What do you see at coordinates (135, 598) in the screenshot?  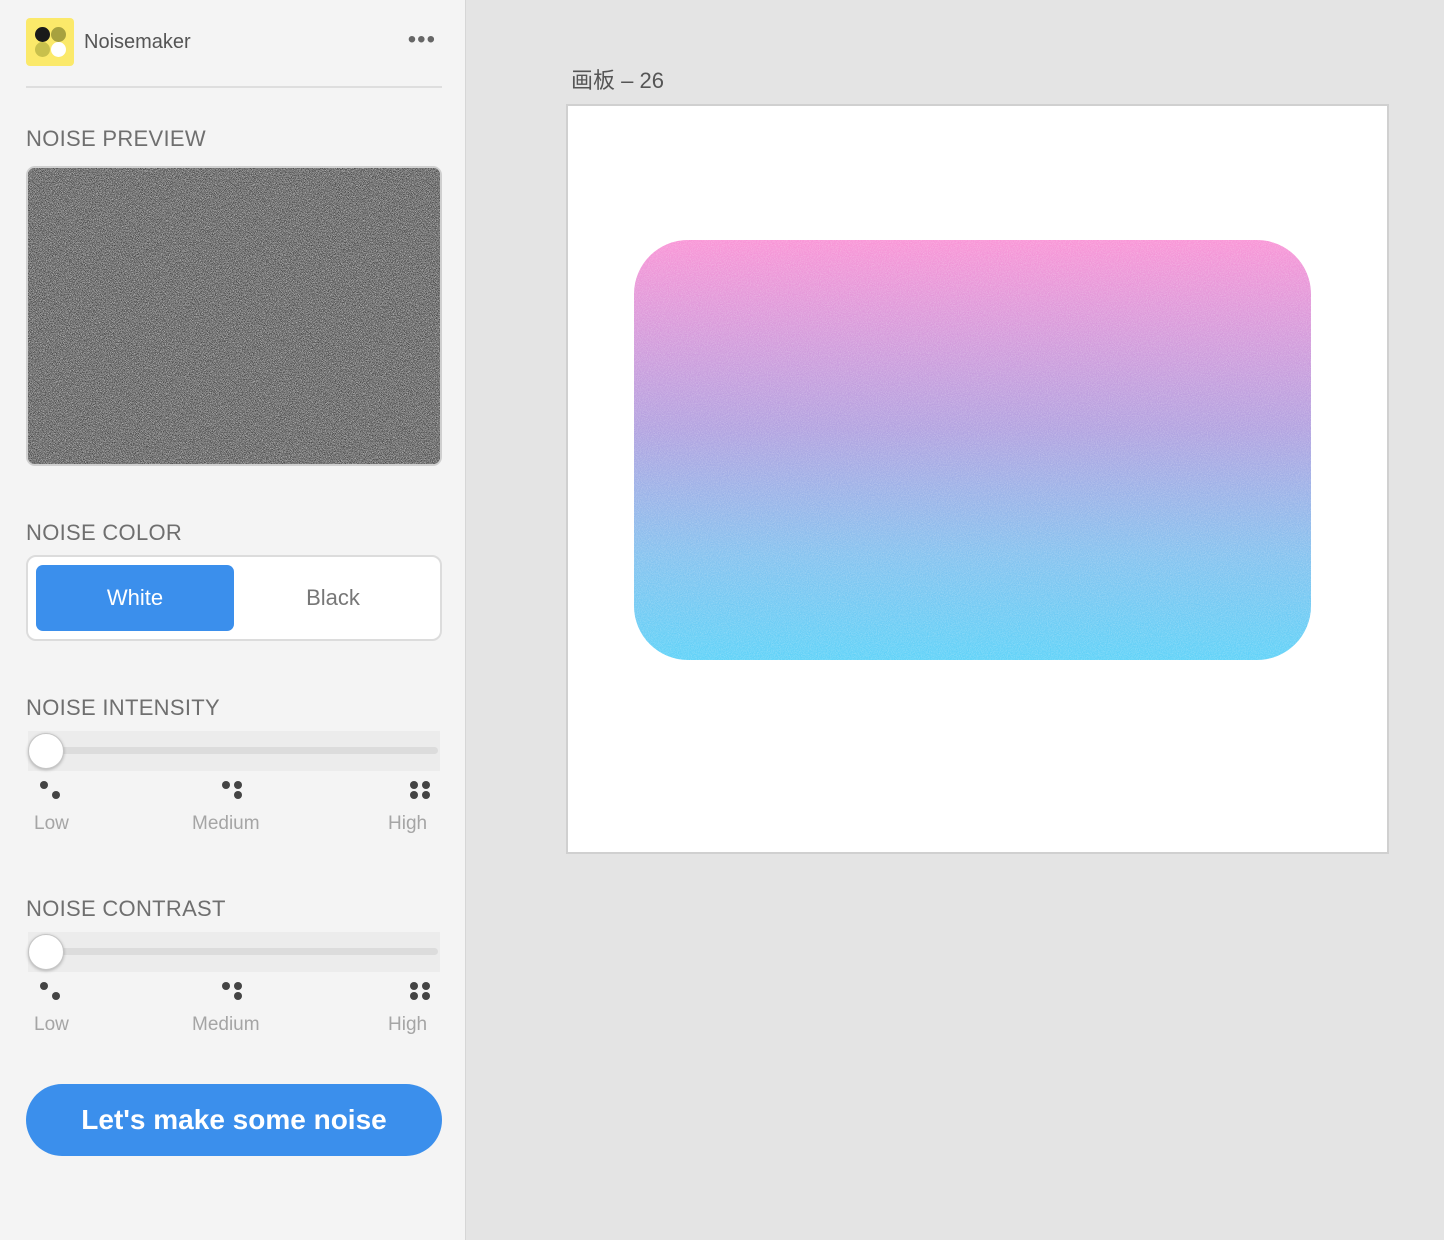 I see `white-option-button: White` at bounding box center [135, 598].